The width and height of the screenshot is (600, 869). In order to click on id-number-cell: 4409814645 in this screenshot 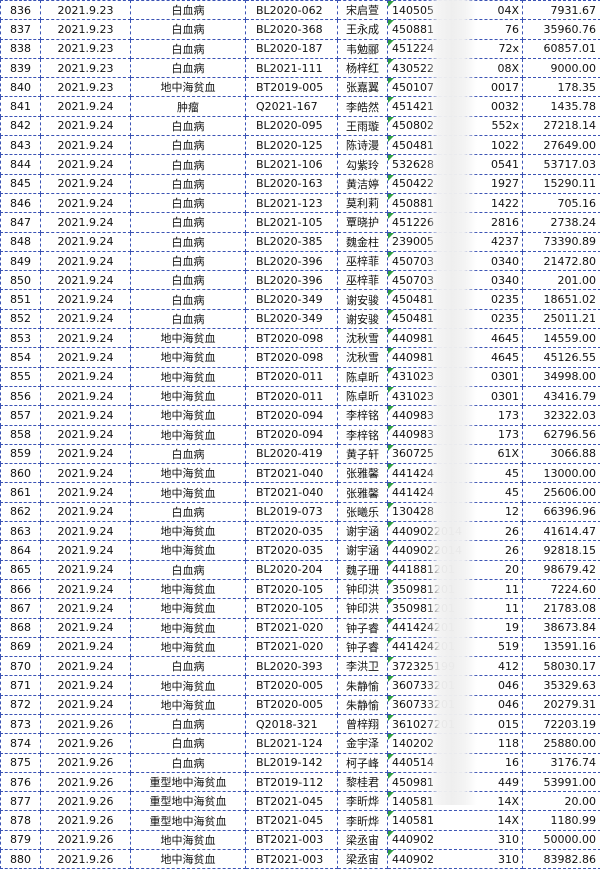, I will do `click(455, 357)`.